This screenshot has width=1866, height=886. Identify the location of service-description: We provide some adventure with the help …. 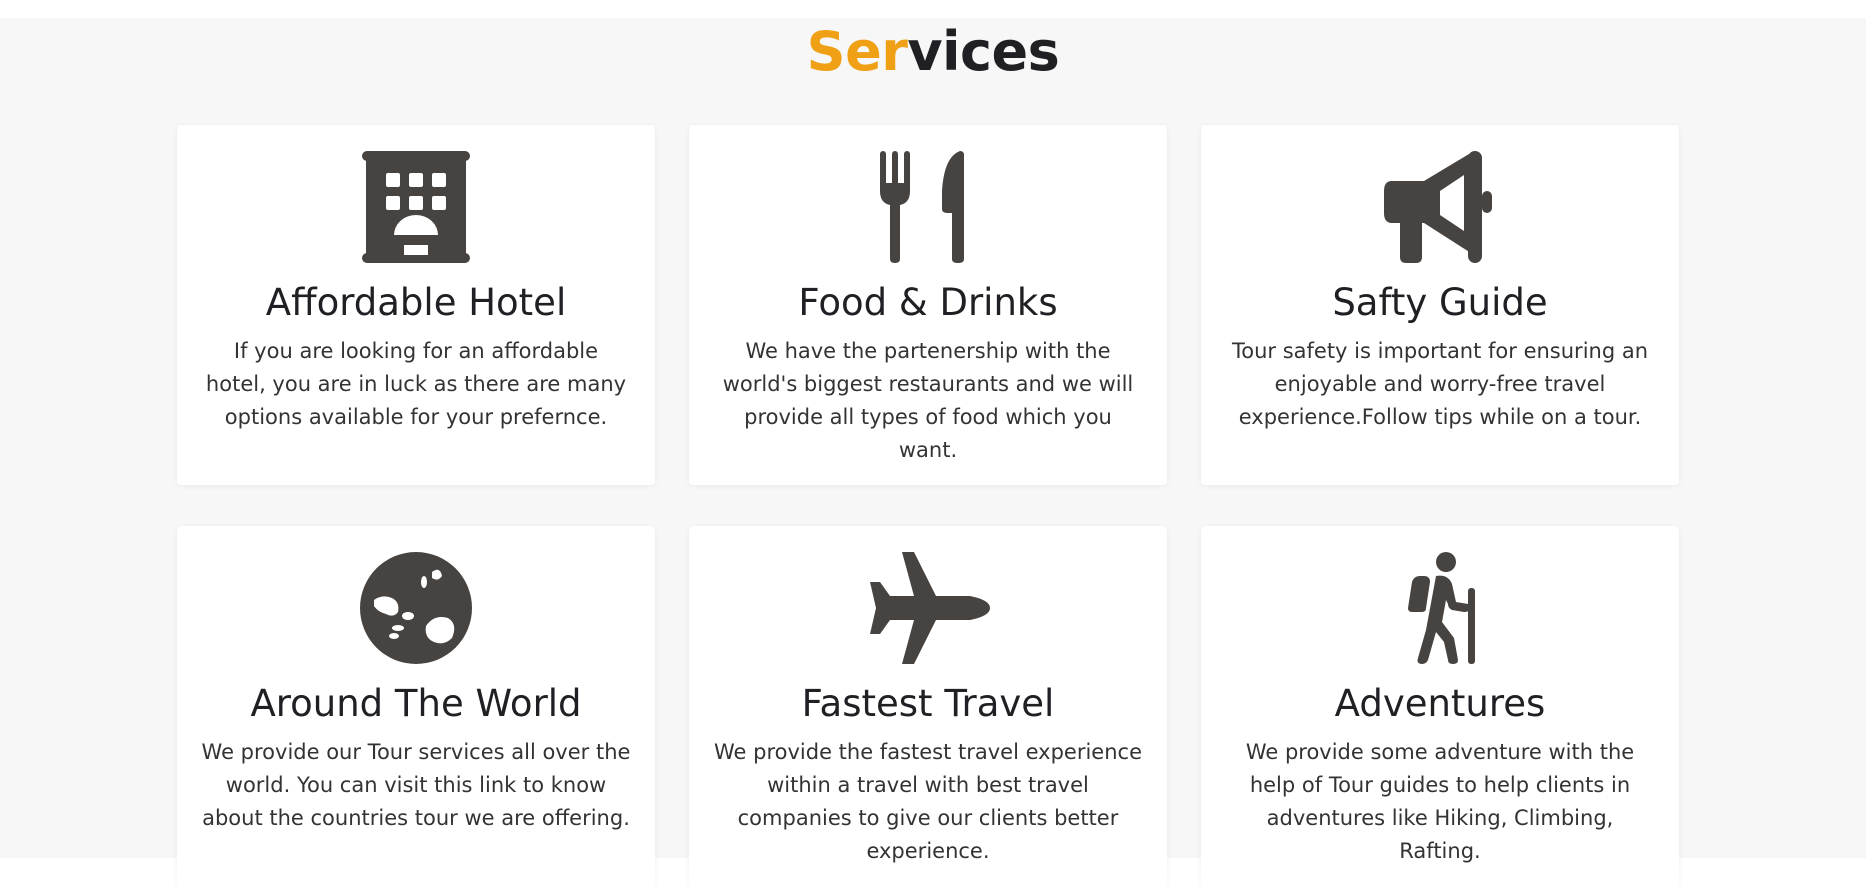
(1440, 801).